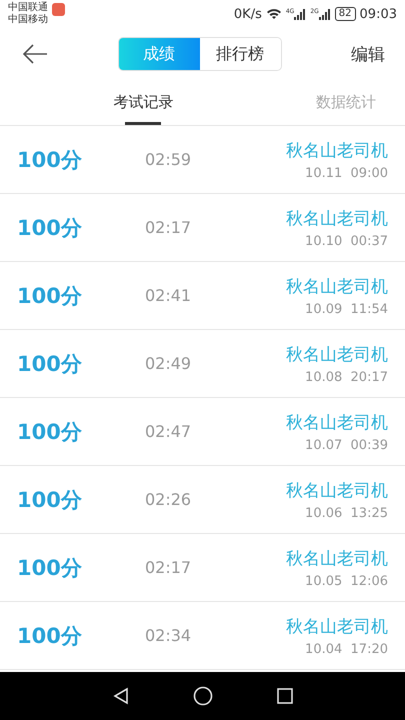 Image resolution: width=405 pixels, height=720 pixels. What do you see at coordinates (345, 14) in the screenshot?
I see `battery-indicator: 82` at bounding box center [345, 14].